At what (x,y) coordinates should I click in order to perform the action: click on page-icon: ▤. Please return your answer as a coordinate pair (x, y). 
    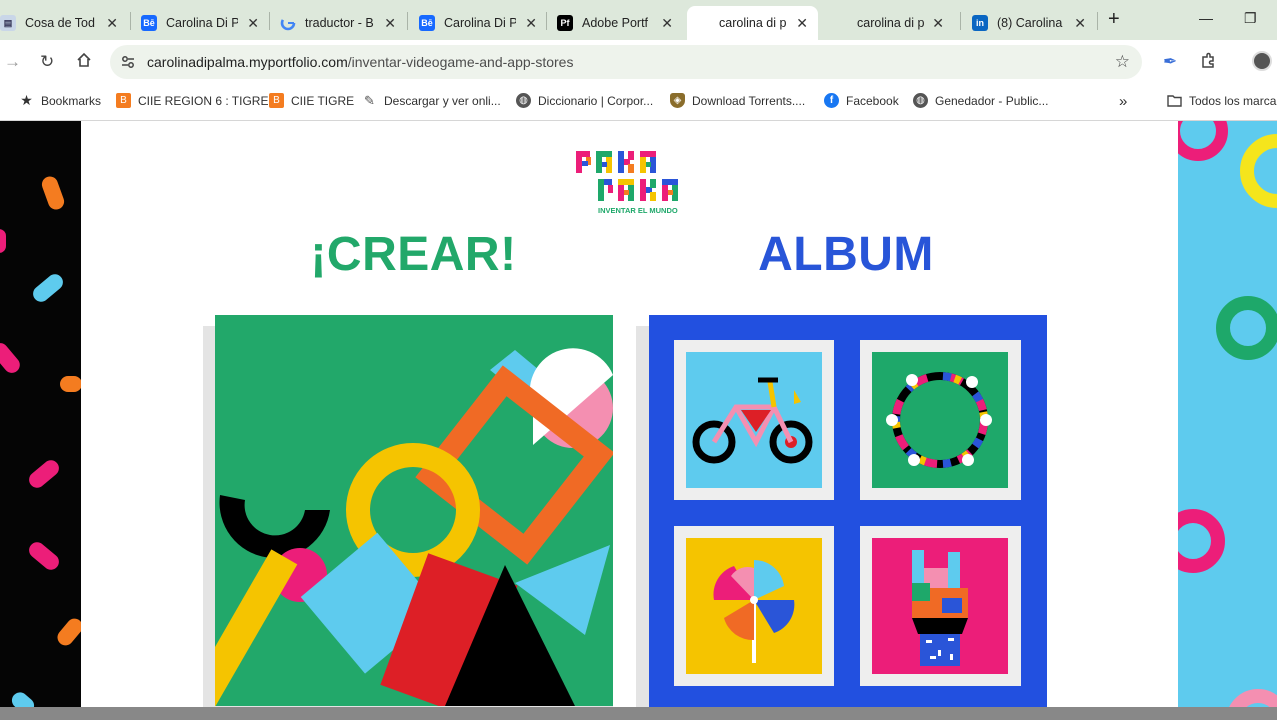
    Looking at the image, I should click on (8, 23).